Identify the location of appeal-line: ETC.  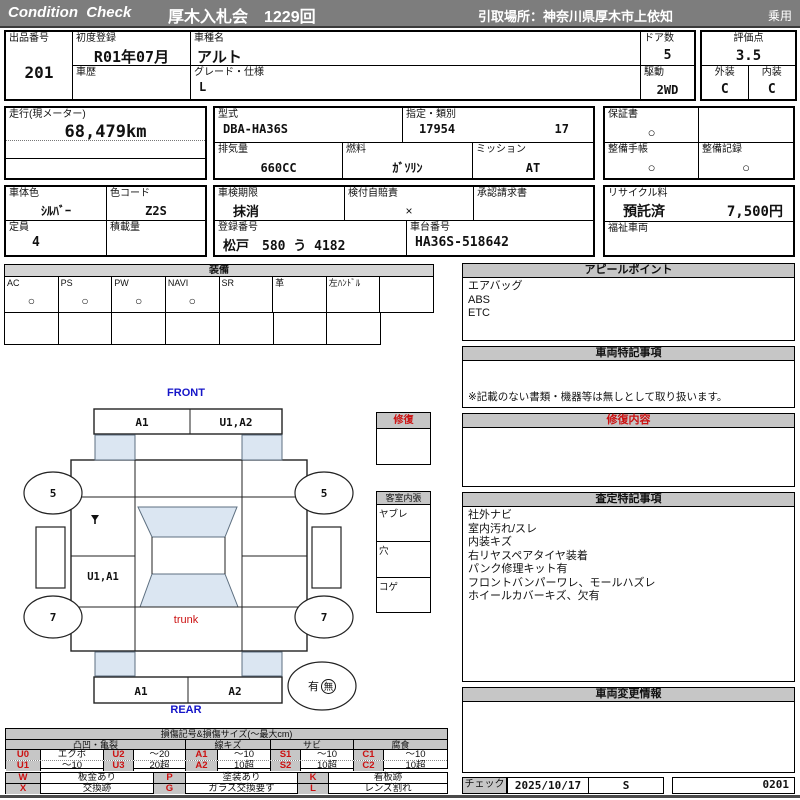
(479, 313).